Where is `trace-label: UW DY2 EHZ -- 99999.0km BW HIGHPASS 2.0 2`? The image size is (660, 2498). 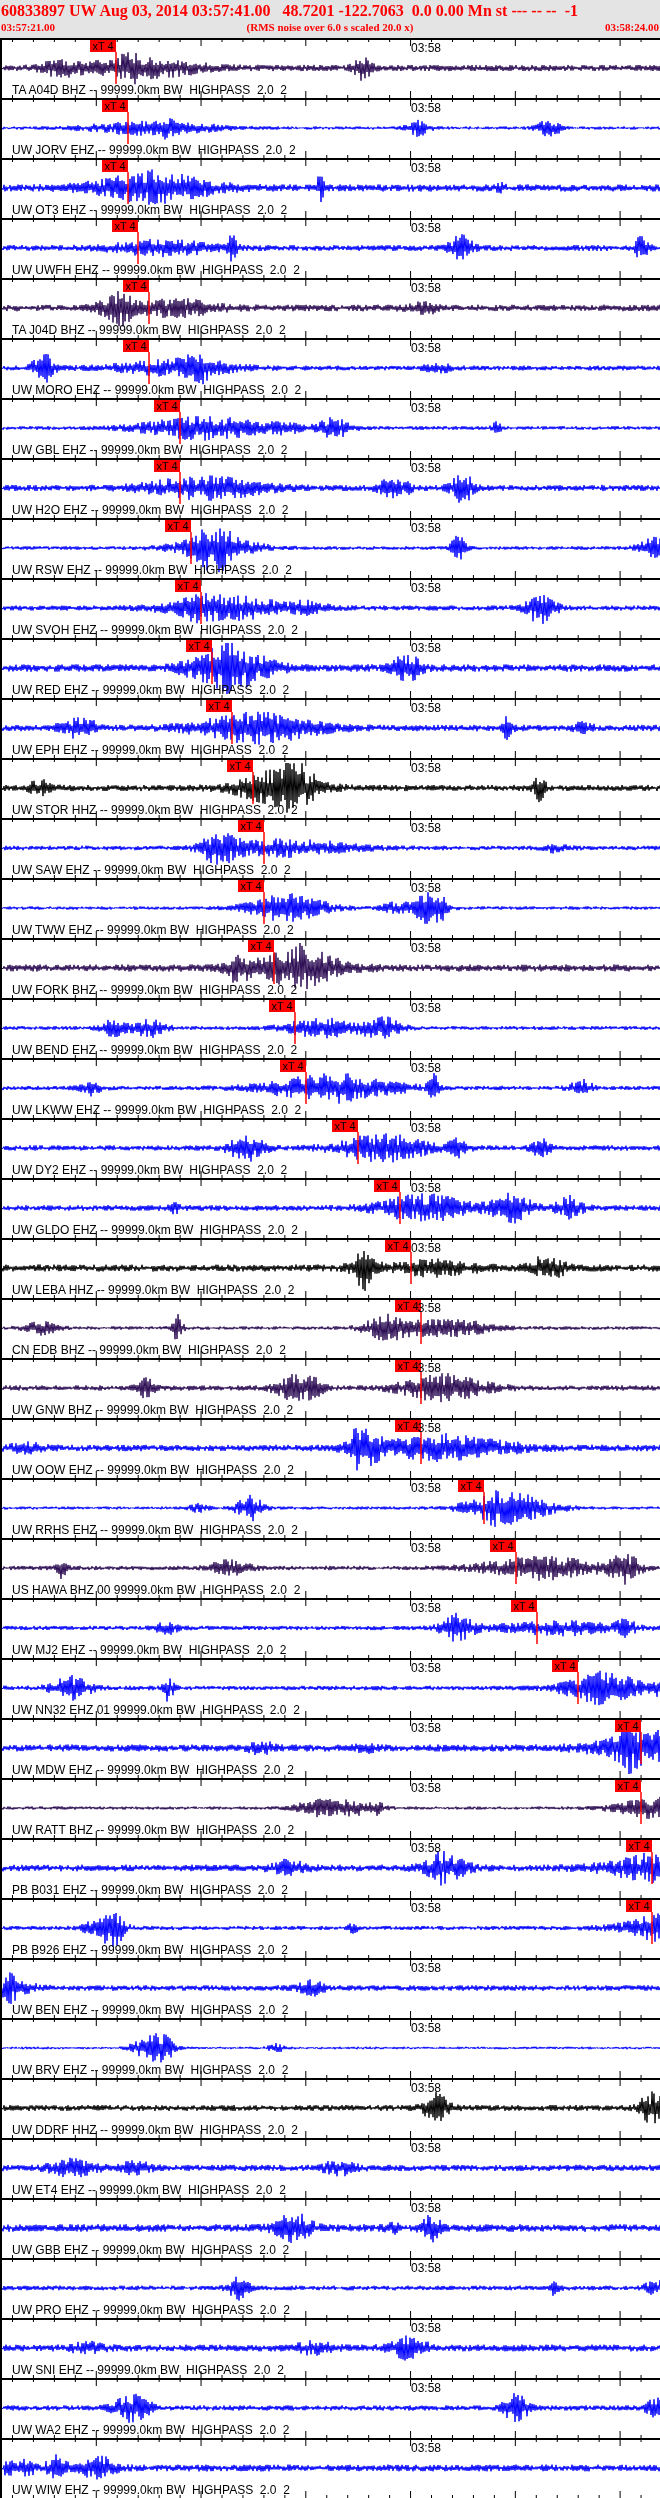 trace-label: UW DY2 EHZ -- 99999.0km BW HIGHPASS 2.0 2 is located at coordinates (150, 1170).